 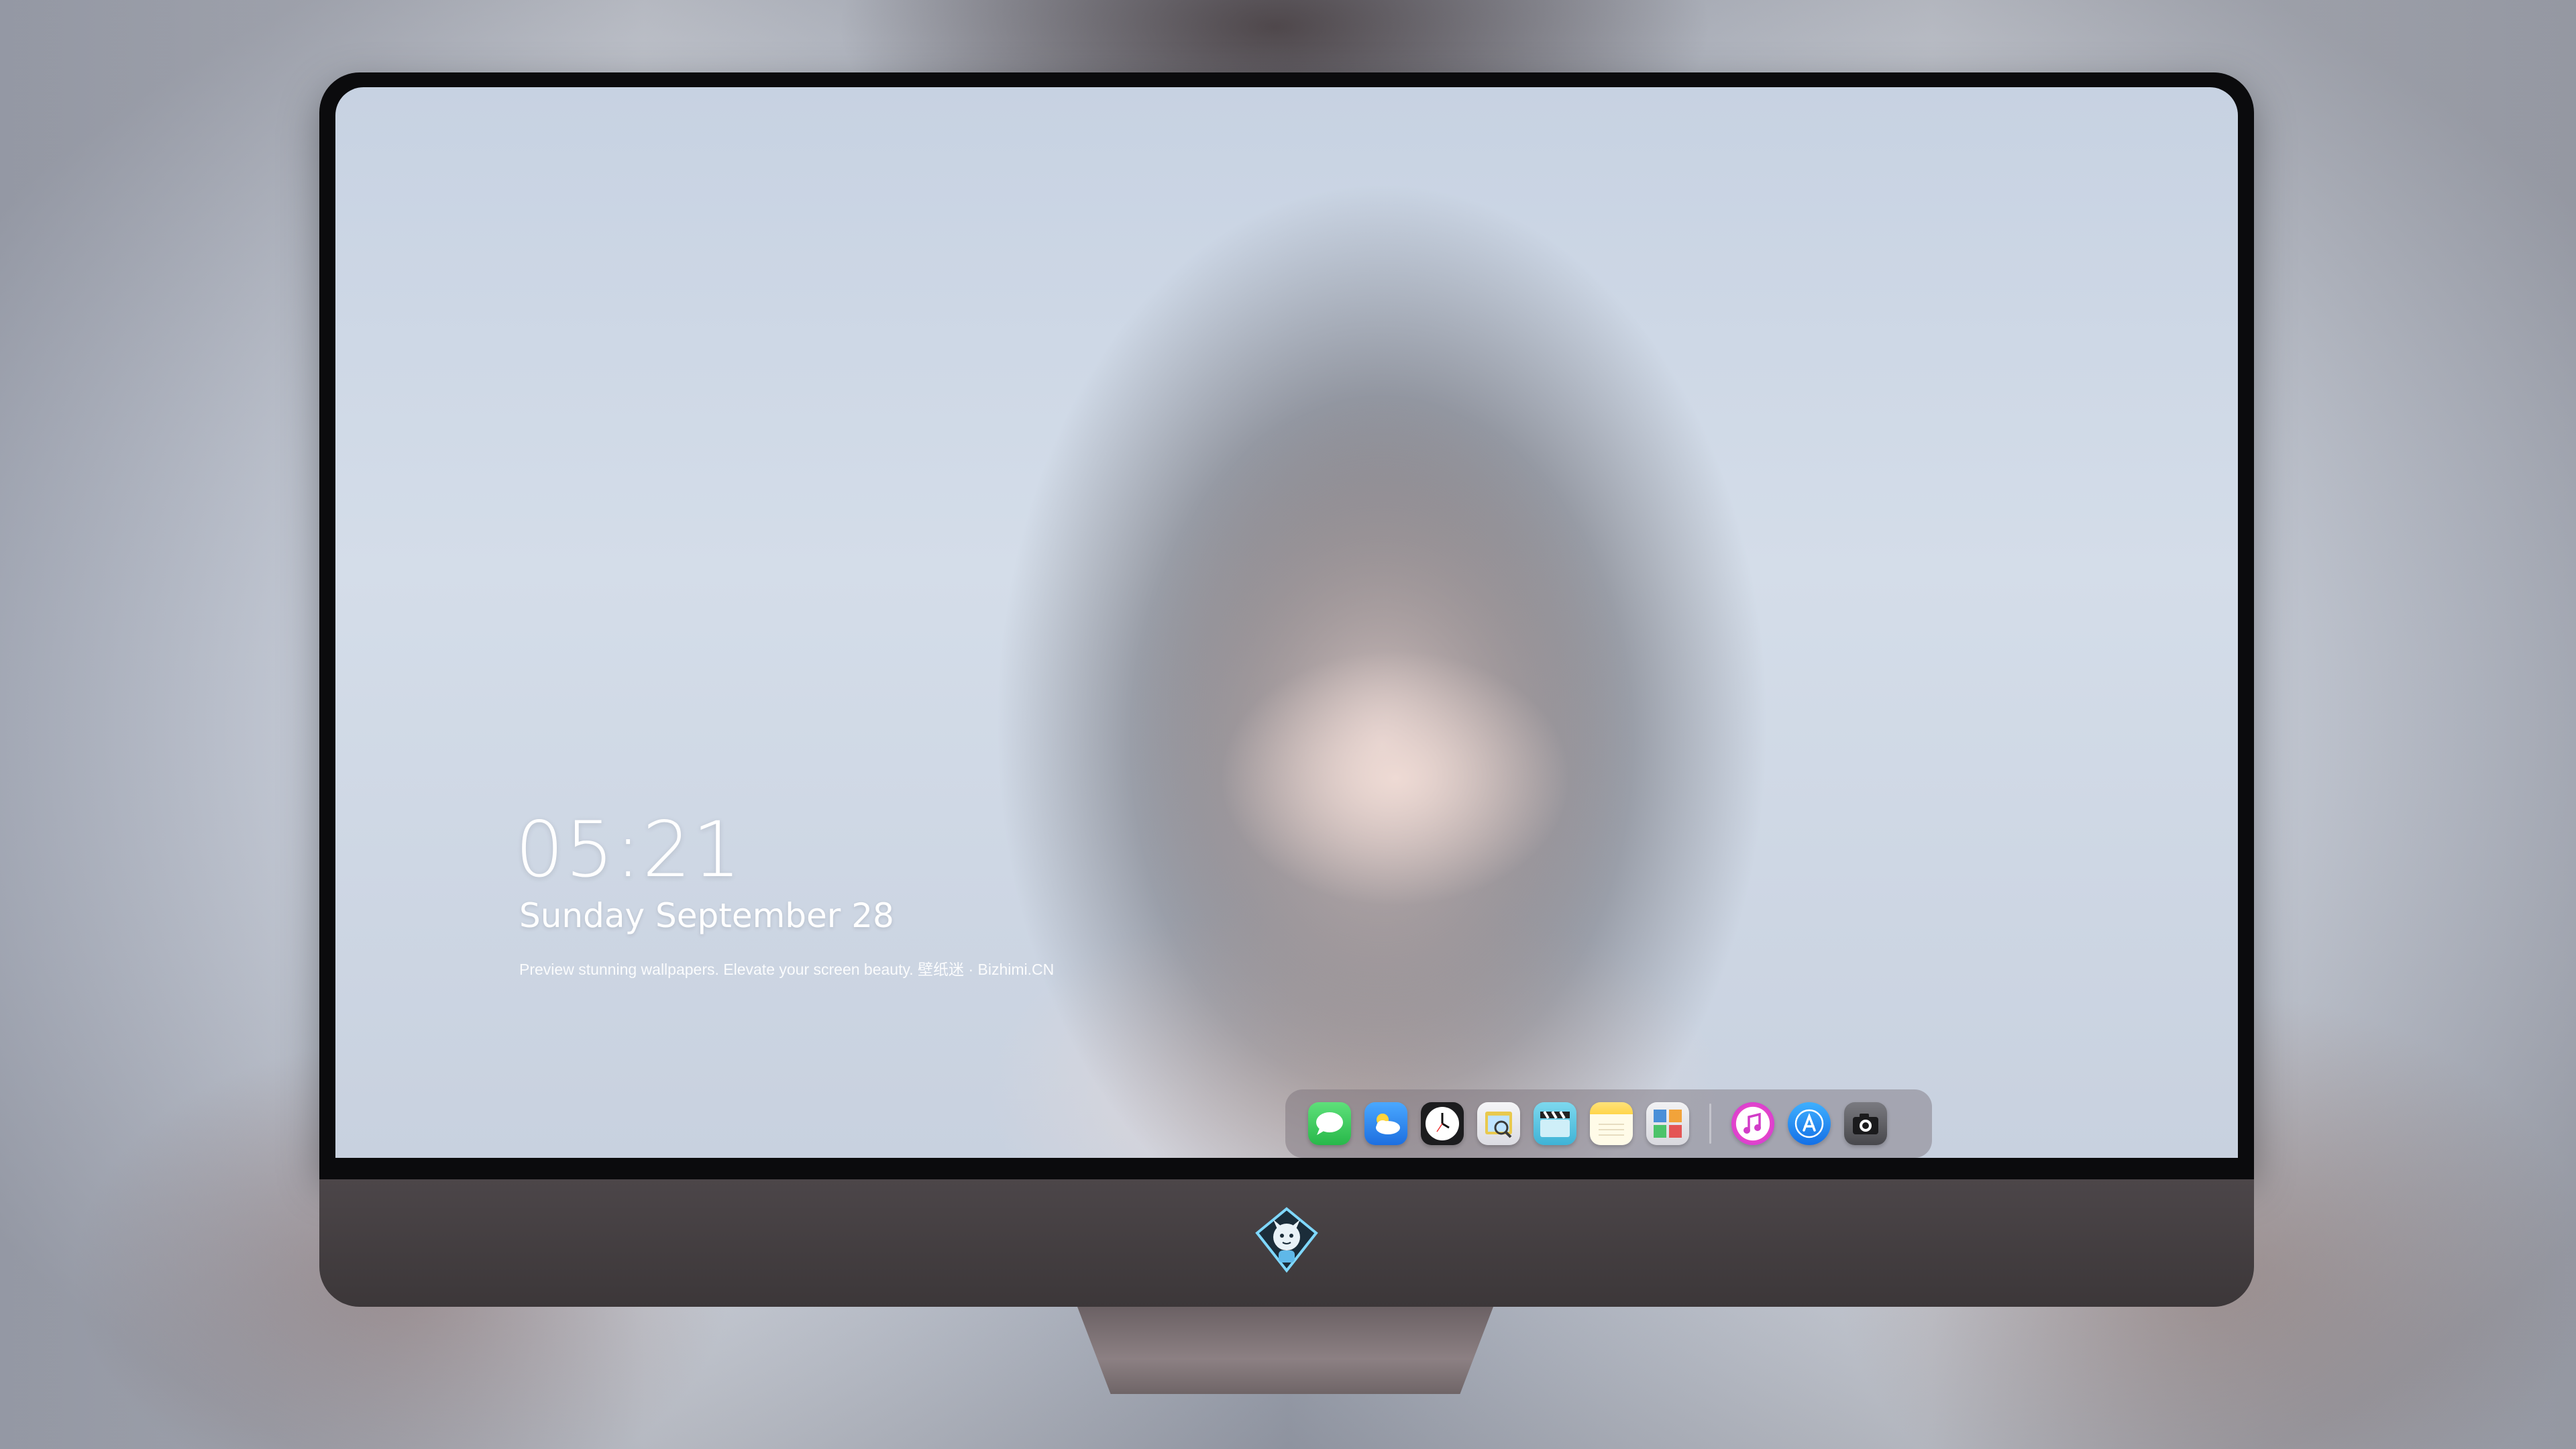 What do you see at coordinates (1442, 1123) in the screenshot?
I see `clock-icon` at bounding box center [1442, 1123].